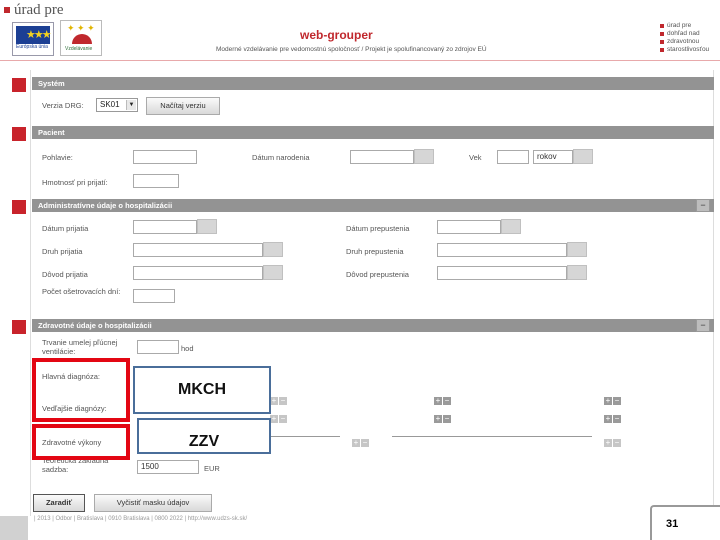  I want to click on ventilation-field, so click(158, 347).